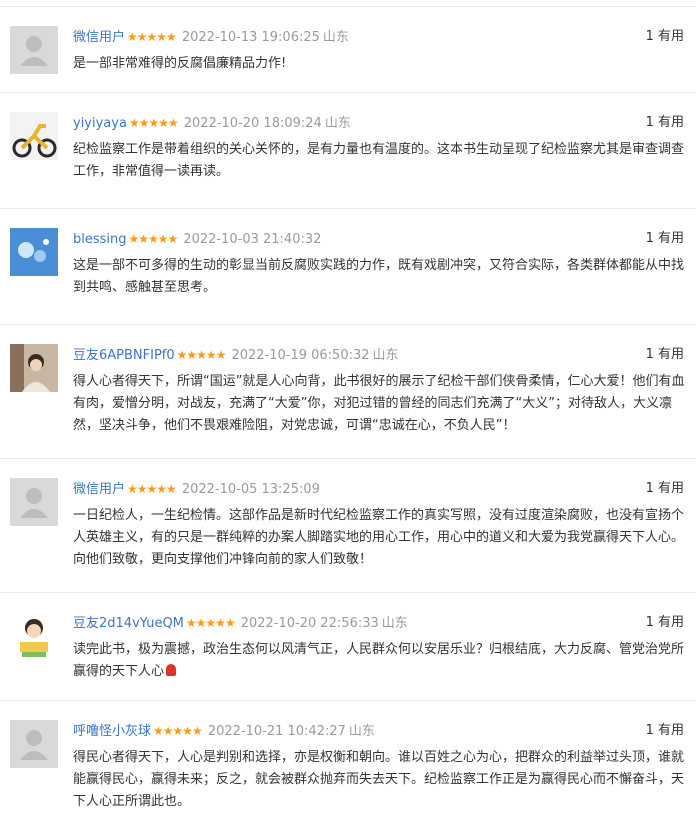 This screenshot has height=820, width=696. What do you see at coordinates (300, 355) in the screenshot?
I see `review-time: 2022-10-19 06:50:32` at bounding box center [300, 355].